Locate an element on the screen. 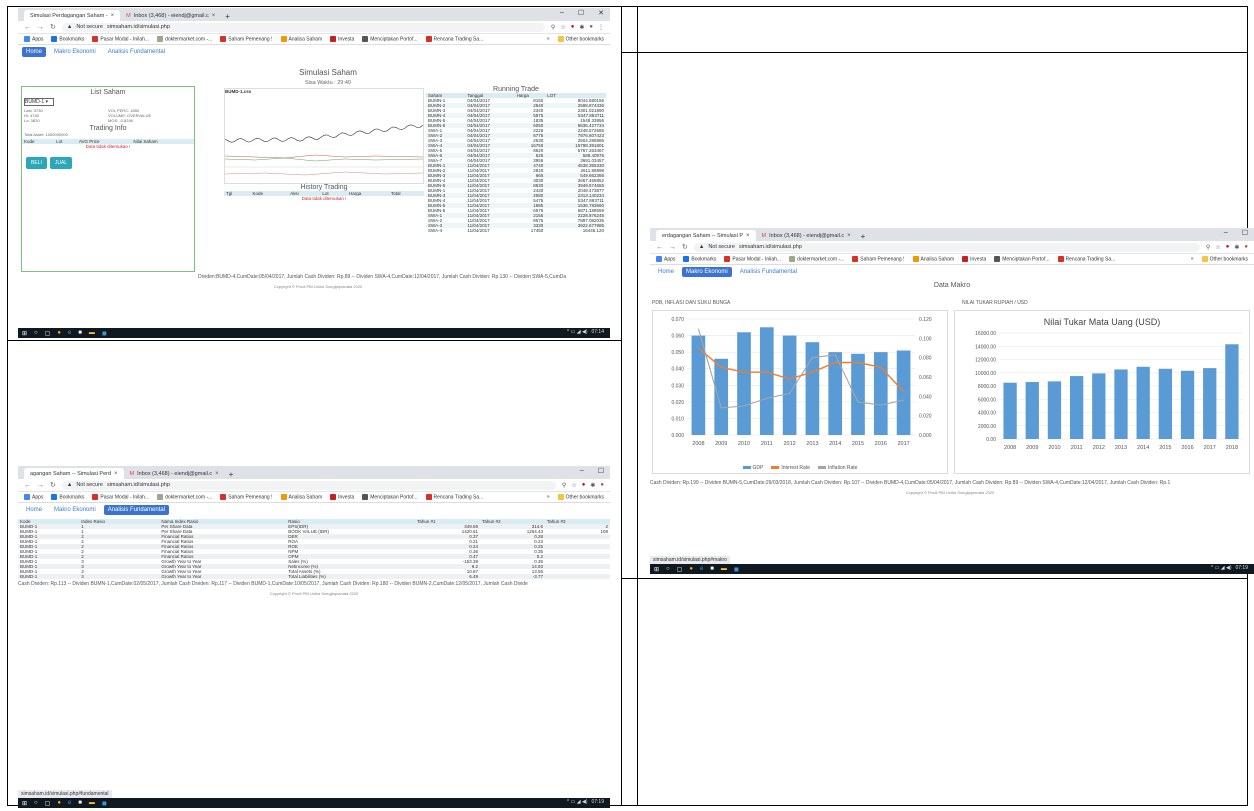 This screenshot has width=1254, height=811. menu-icon: ⋮ is located at coordinates (601, 27).